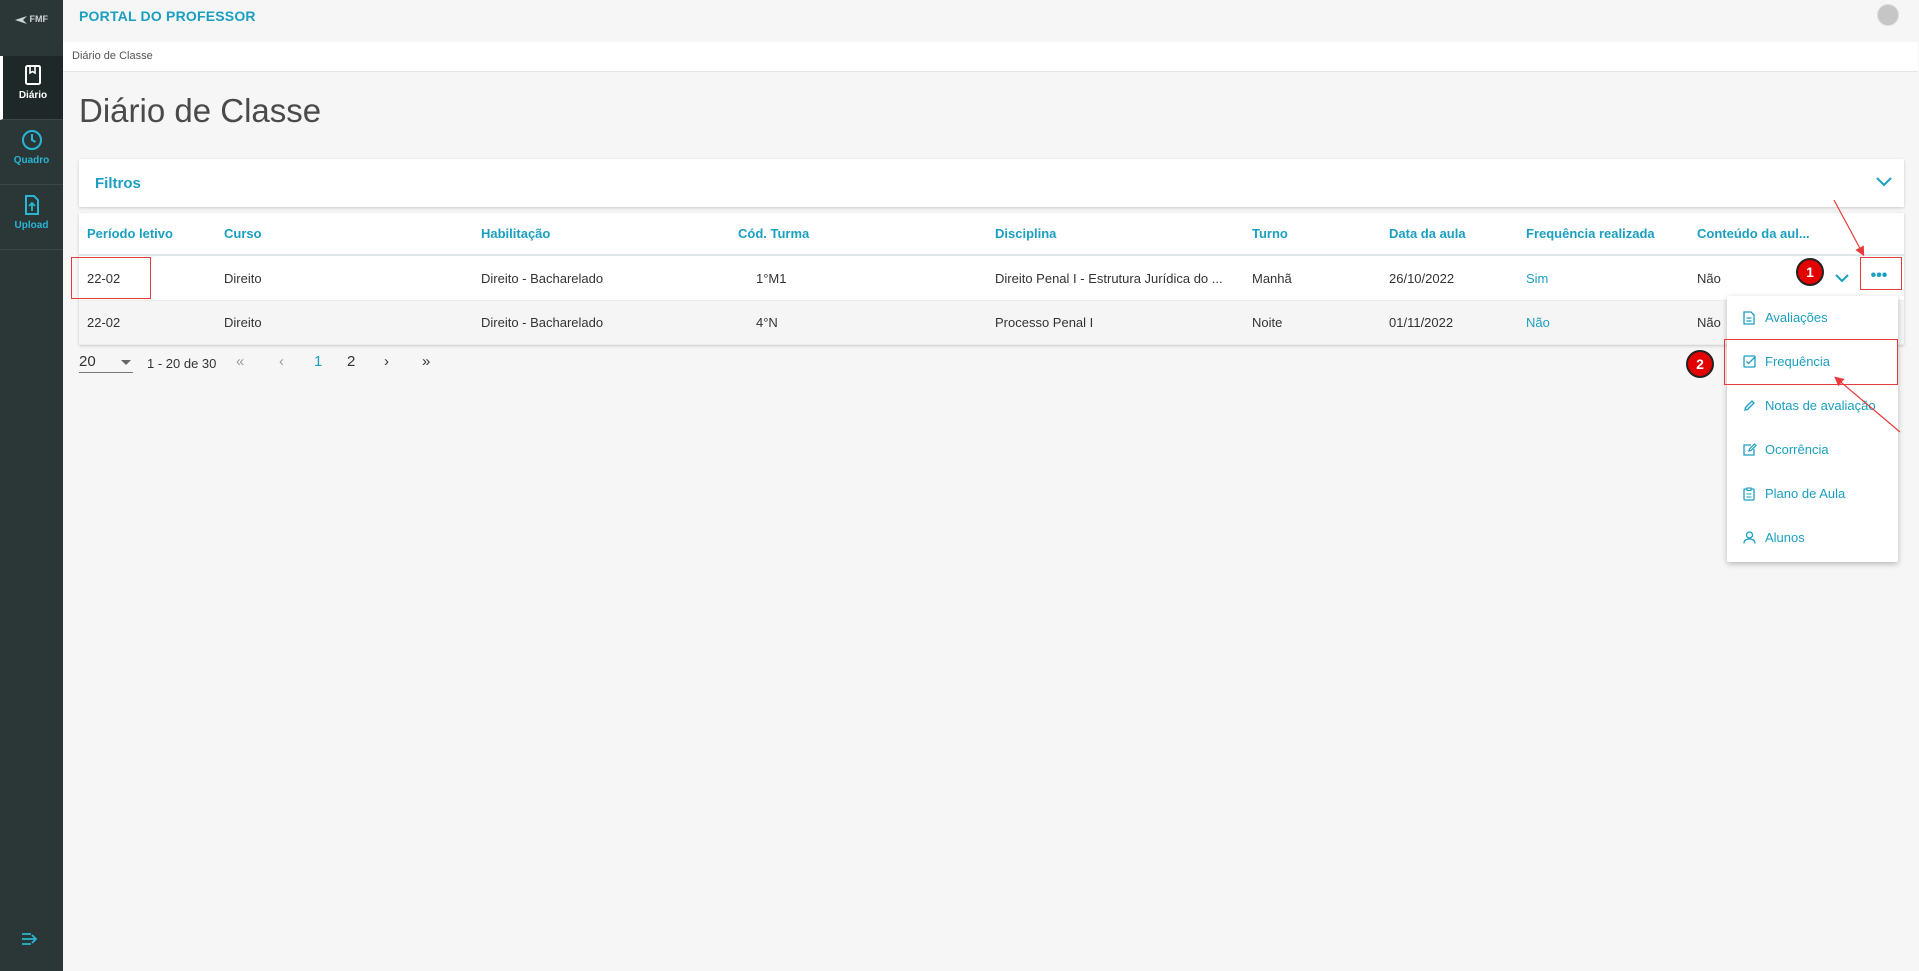  Describe the element at coordinates (1849, 228) in the screenshot. I see `arrow-to-more-button` at that location.